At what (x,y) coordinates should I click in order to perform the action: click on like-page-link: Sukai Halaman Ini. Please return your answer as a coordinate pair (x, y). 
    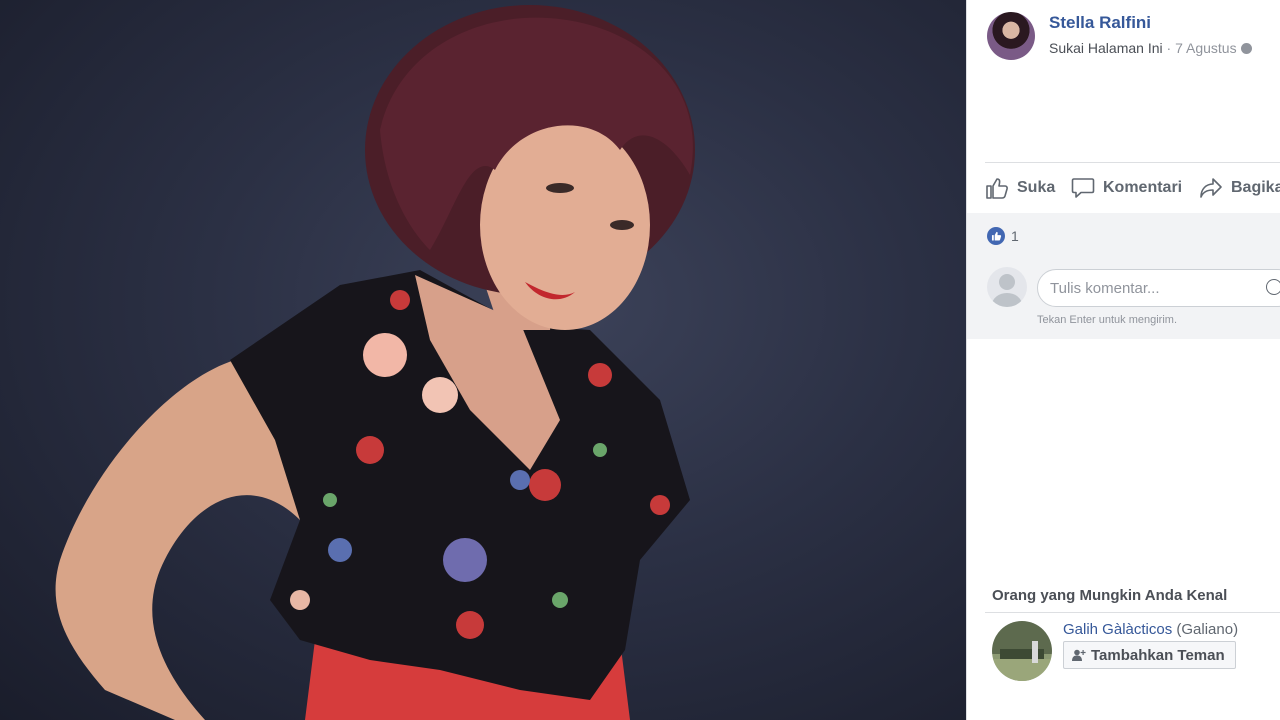
    Looking at the image, I should click on (1106, 48).